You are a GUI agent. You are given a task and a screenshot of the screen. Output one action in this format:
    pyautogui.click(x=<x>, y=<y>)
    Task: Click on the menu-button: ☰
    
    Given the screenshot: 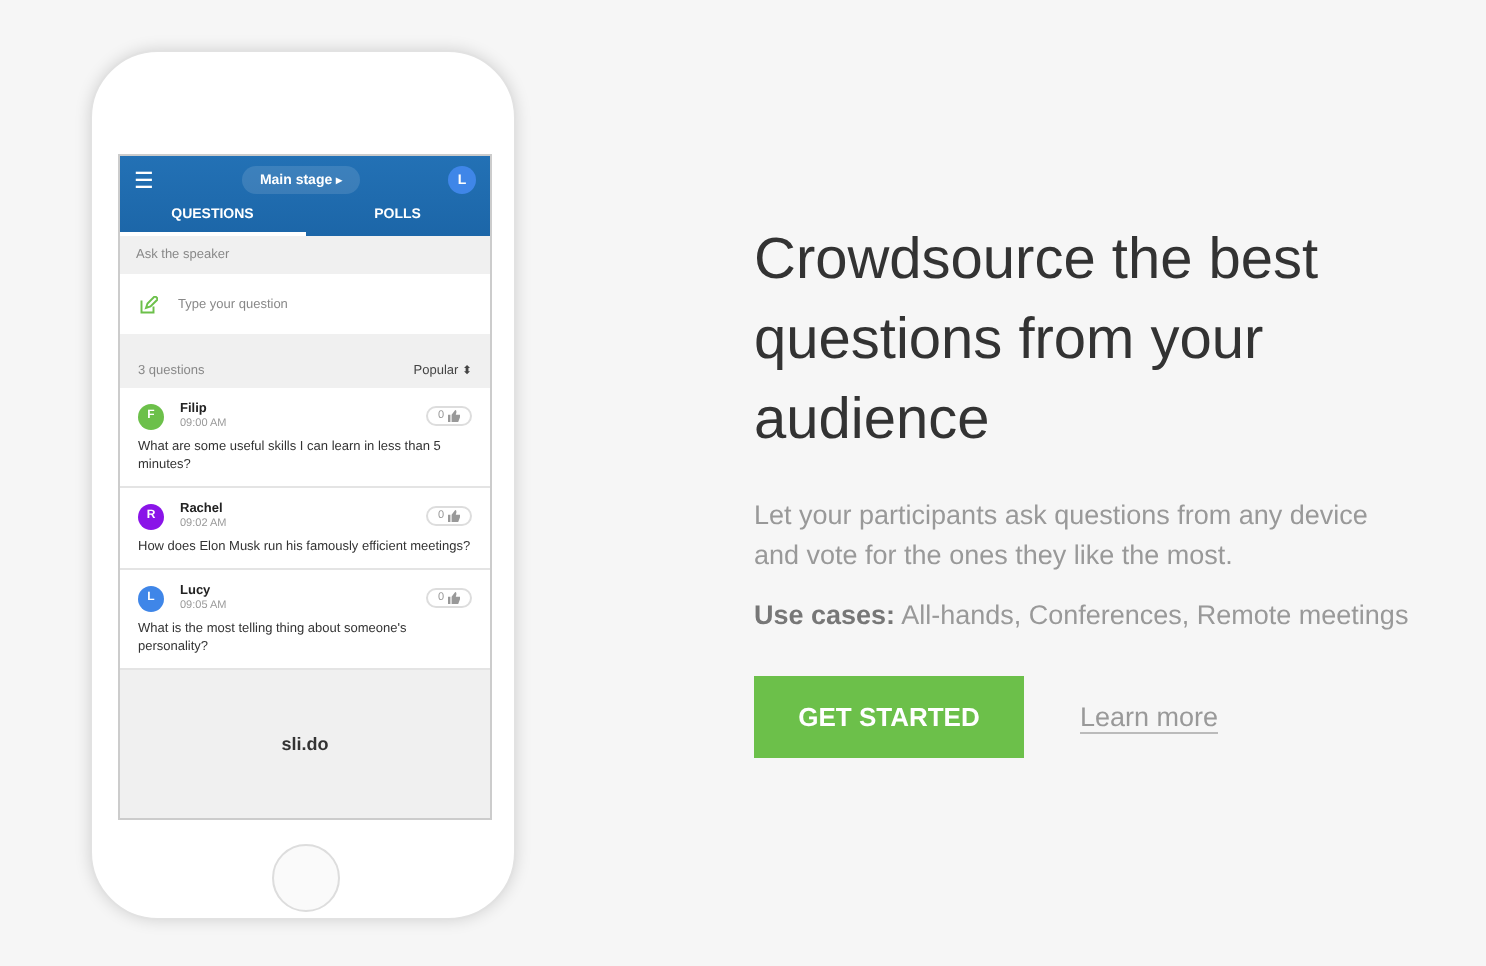 What is the action you would take?
    pyautogui.click(x=144, y=180)
    